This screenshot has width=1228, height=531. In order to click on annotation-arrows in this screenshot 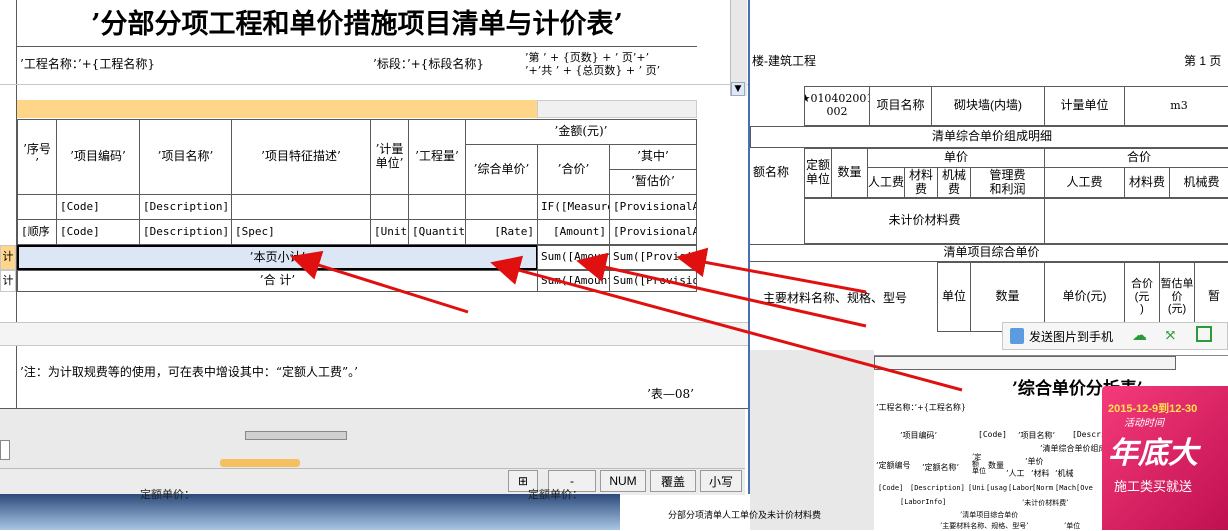, I will do `click(626, 319)`.